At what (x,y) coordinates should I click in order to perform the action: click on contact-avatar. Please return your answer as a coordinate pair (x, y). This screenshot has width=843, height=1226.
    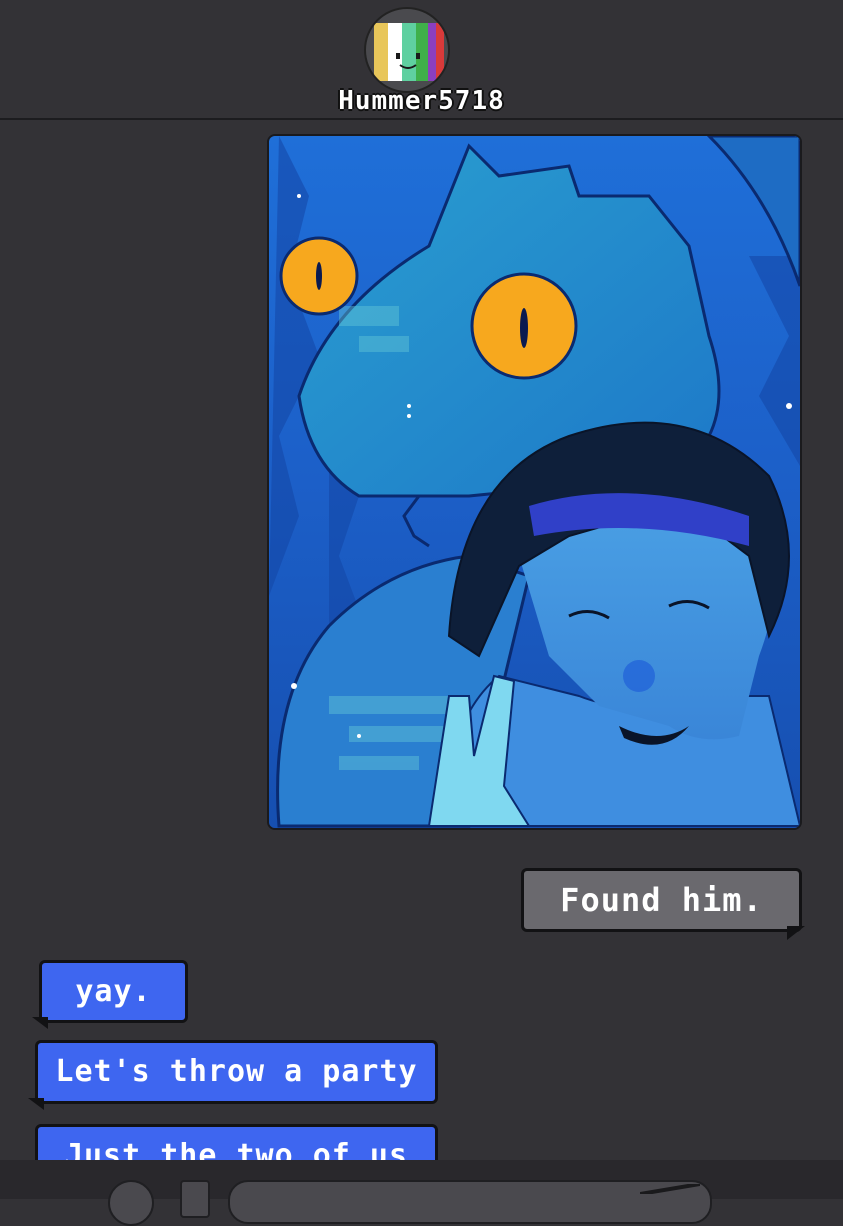
    Looking at the image, I should click on (407, 50).